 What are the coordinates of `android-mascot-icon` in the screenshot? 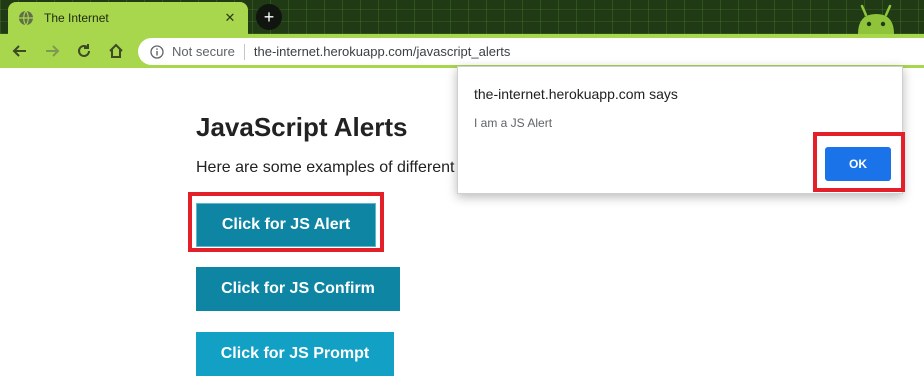 It's located at (876, 19).